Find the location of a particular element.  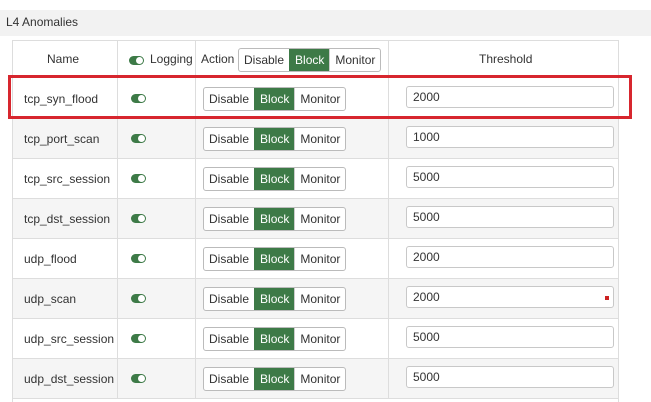

action-all-block: Block is located at coordinates (309, 60).